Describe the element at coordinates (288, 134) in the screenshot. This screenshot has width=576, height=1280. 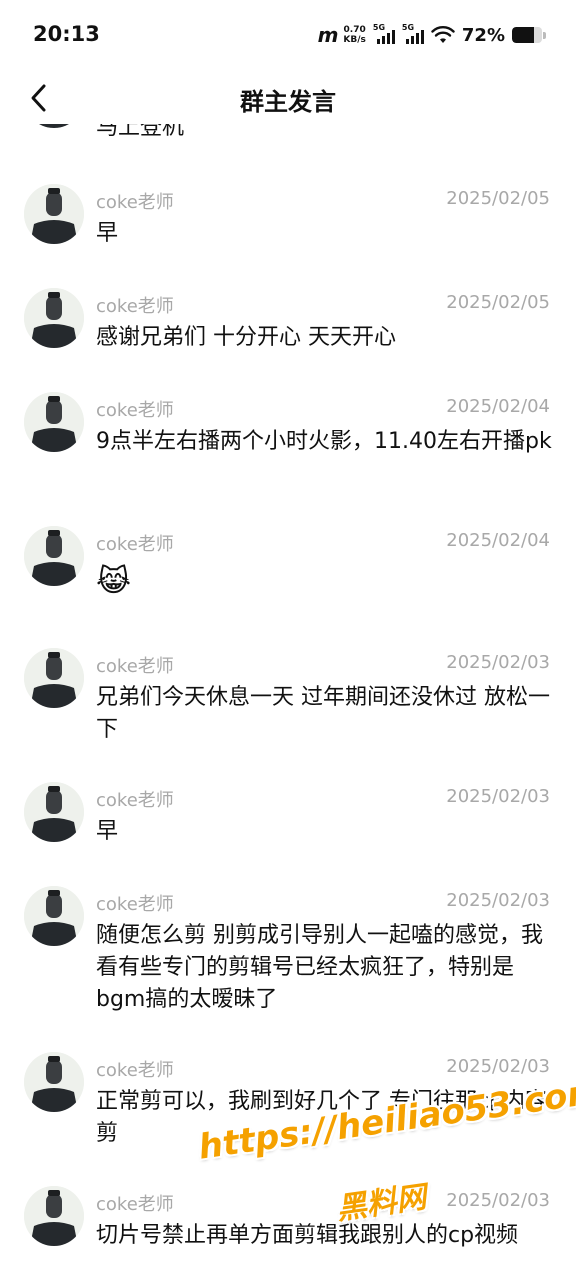
I see `message-item: 马上登机` at that location.